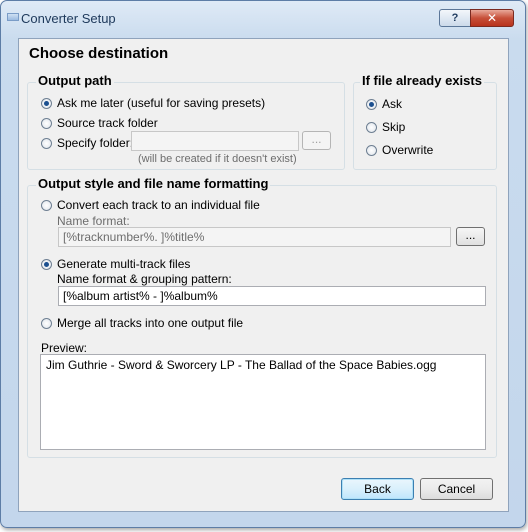 The image size is (528, 532). Describe the element at coordinates (153, 183) in the screenshot. I see `output-style-title: Output style and file name formatting` at that location.